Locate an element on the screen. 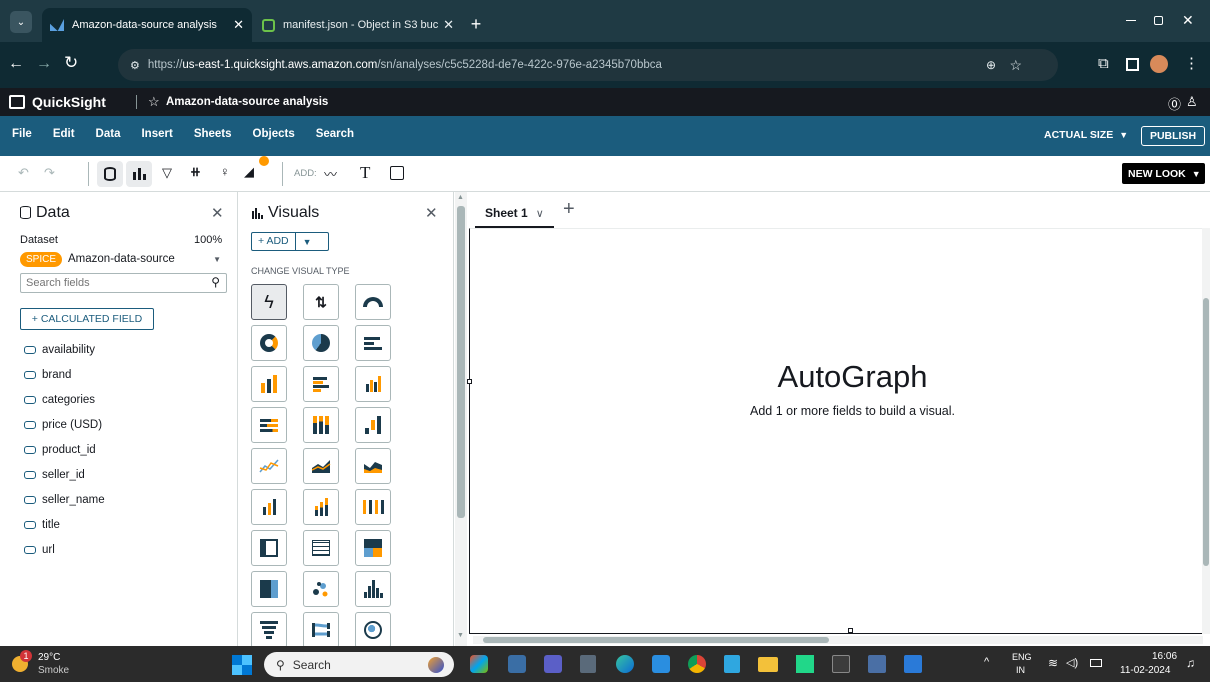 Image resolution: width=1210 pixels, height=682 pixels. gauge-icon is located at coordinates (373, 302).